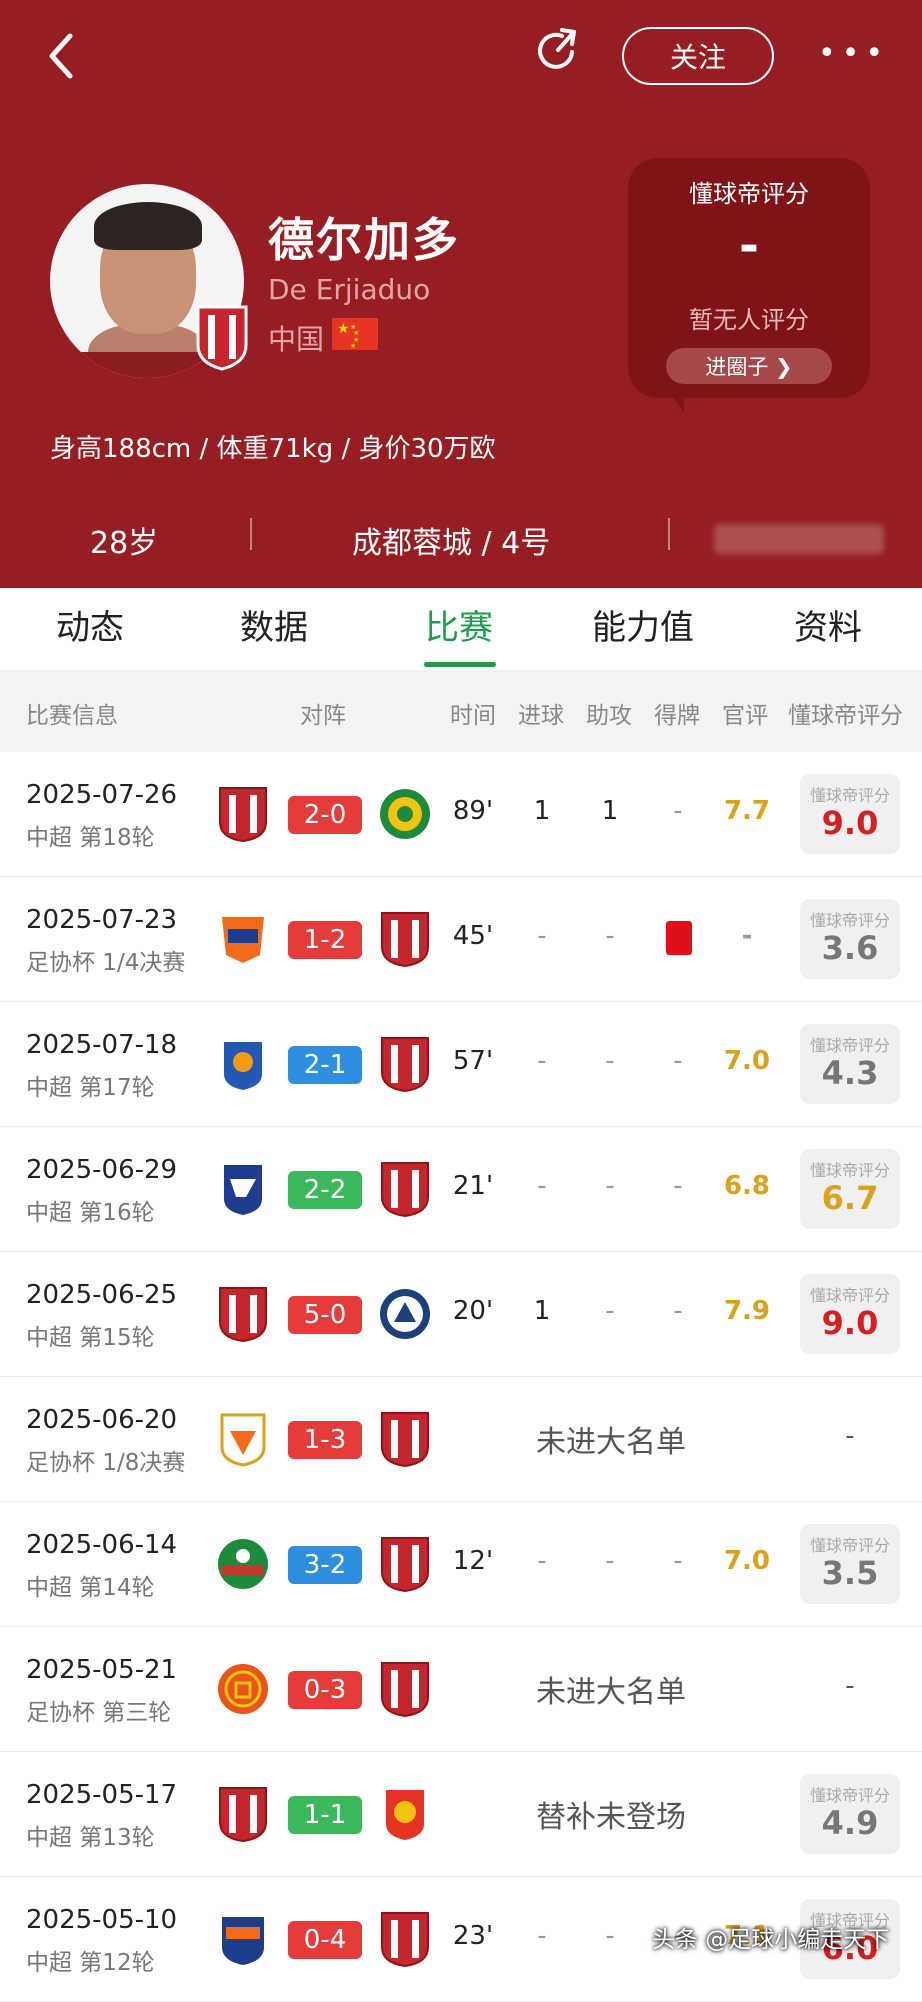  I want to click on tab-ability: 能力值, so click(643, 624).